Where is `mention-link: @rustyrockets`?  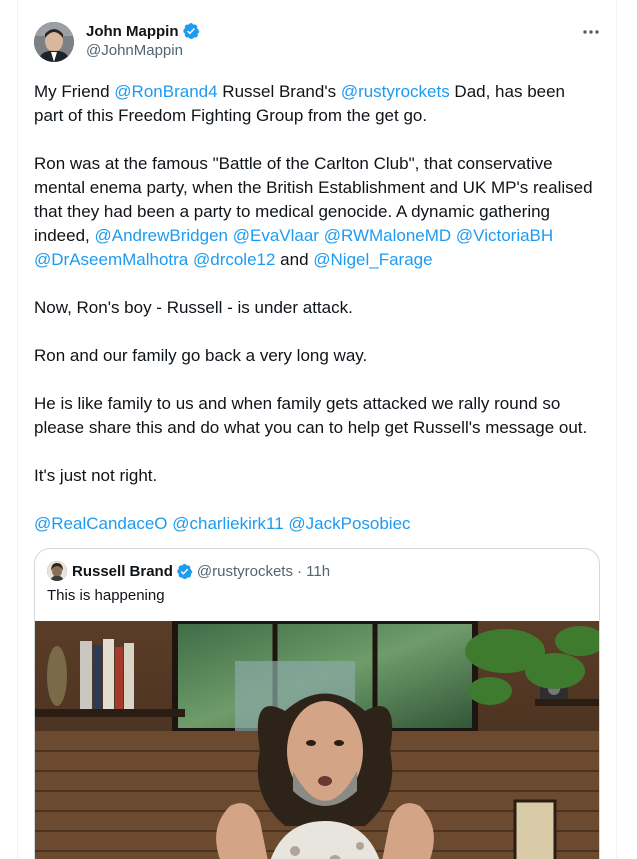 mention-link: @rustyrockets is located at coordinates (395, 91).